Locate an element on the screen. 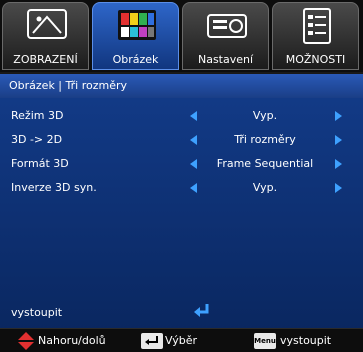  setting-label: Formát 3D is located at coordinates (40, 163).